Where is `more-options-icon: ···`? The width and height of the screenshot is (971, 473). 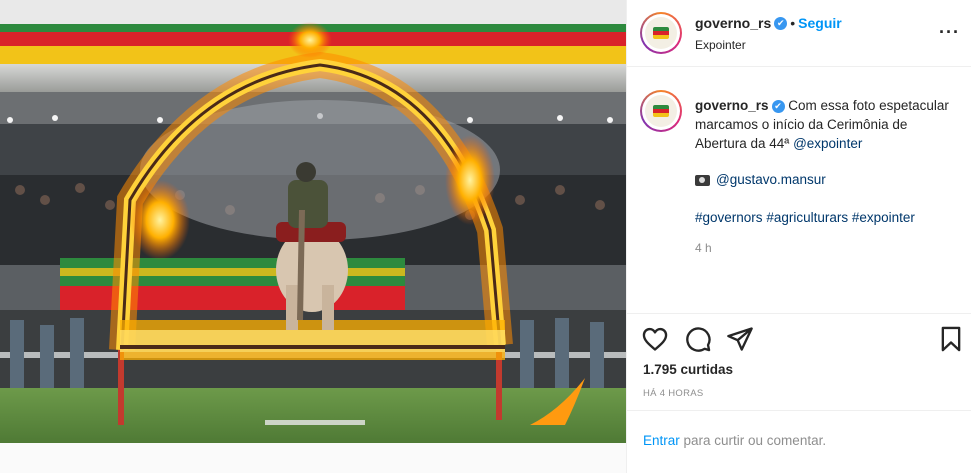 more-options-icon: ··· is located at coordinates (949, 32).